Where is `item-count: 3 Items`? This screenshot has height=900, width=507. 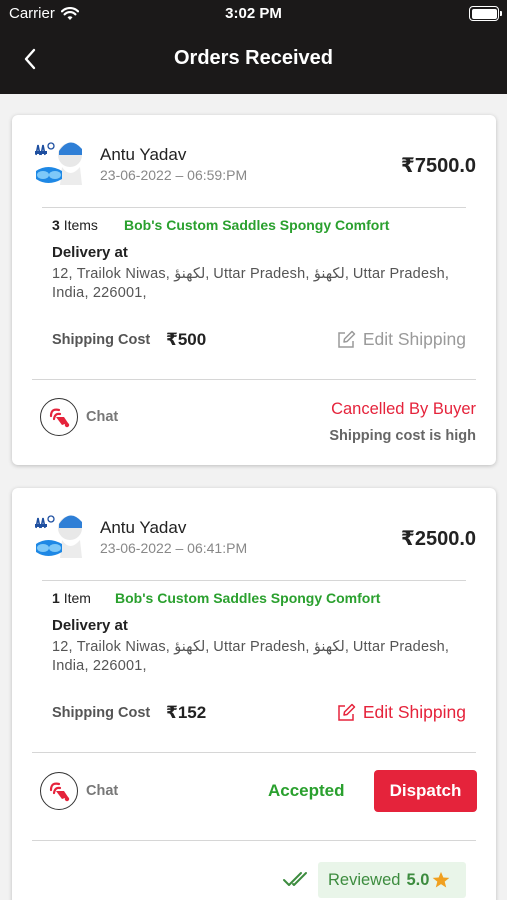 item-count: 3 Items is located at coordinates (75, 225).